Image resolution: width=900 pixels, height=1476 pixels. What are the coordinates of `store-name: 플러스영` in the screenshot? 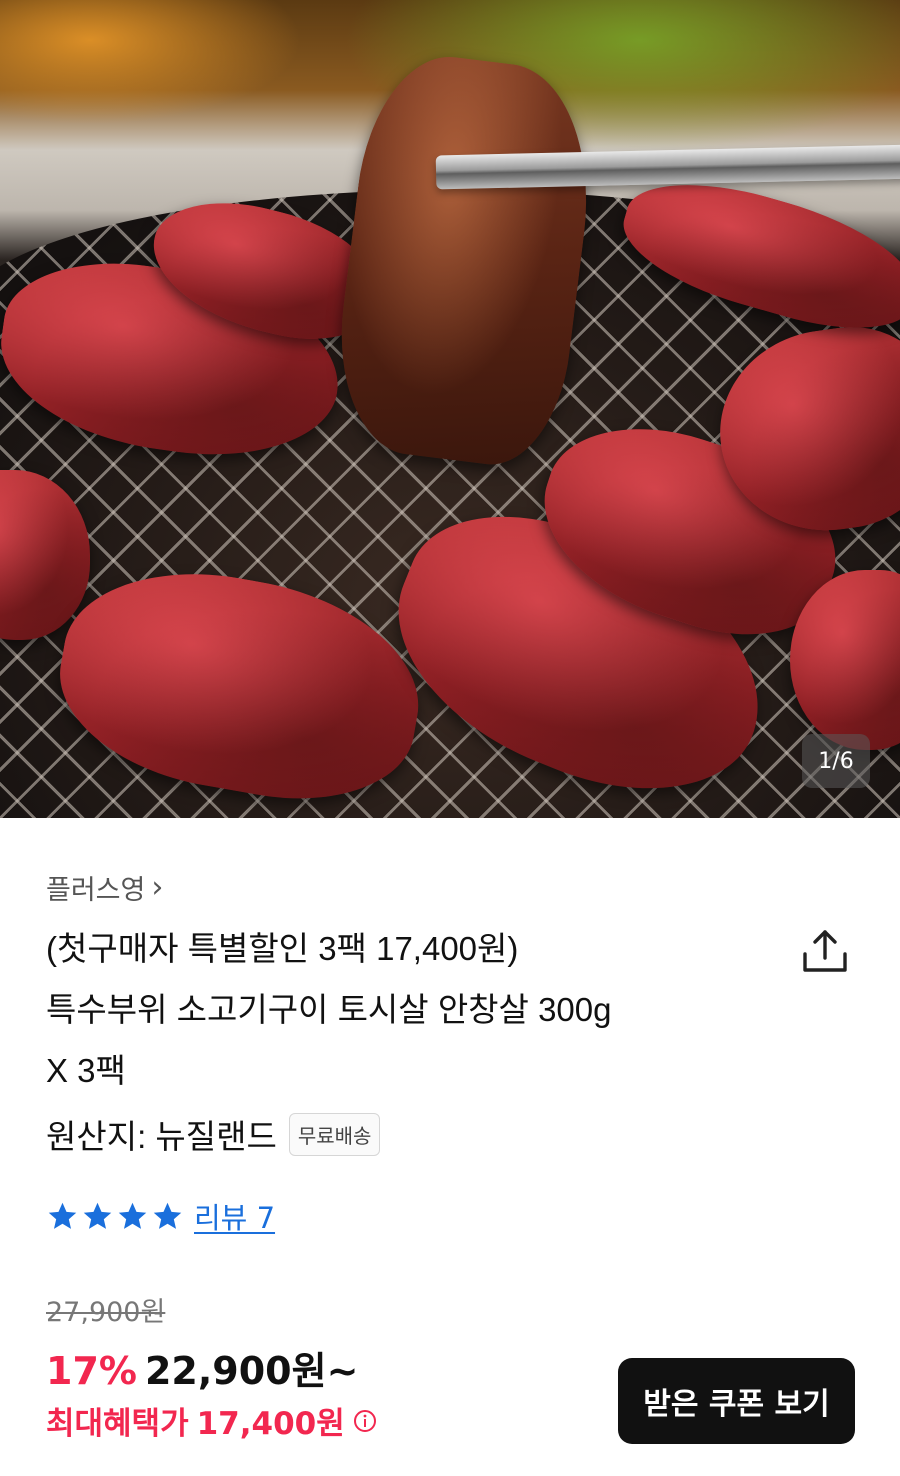 It's located at (96, 890).